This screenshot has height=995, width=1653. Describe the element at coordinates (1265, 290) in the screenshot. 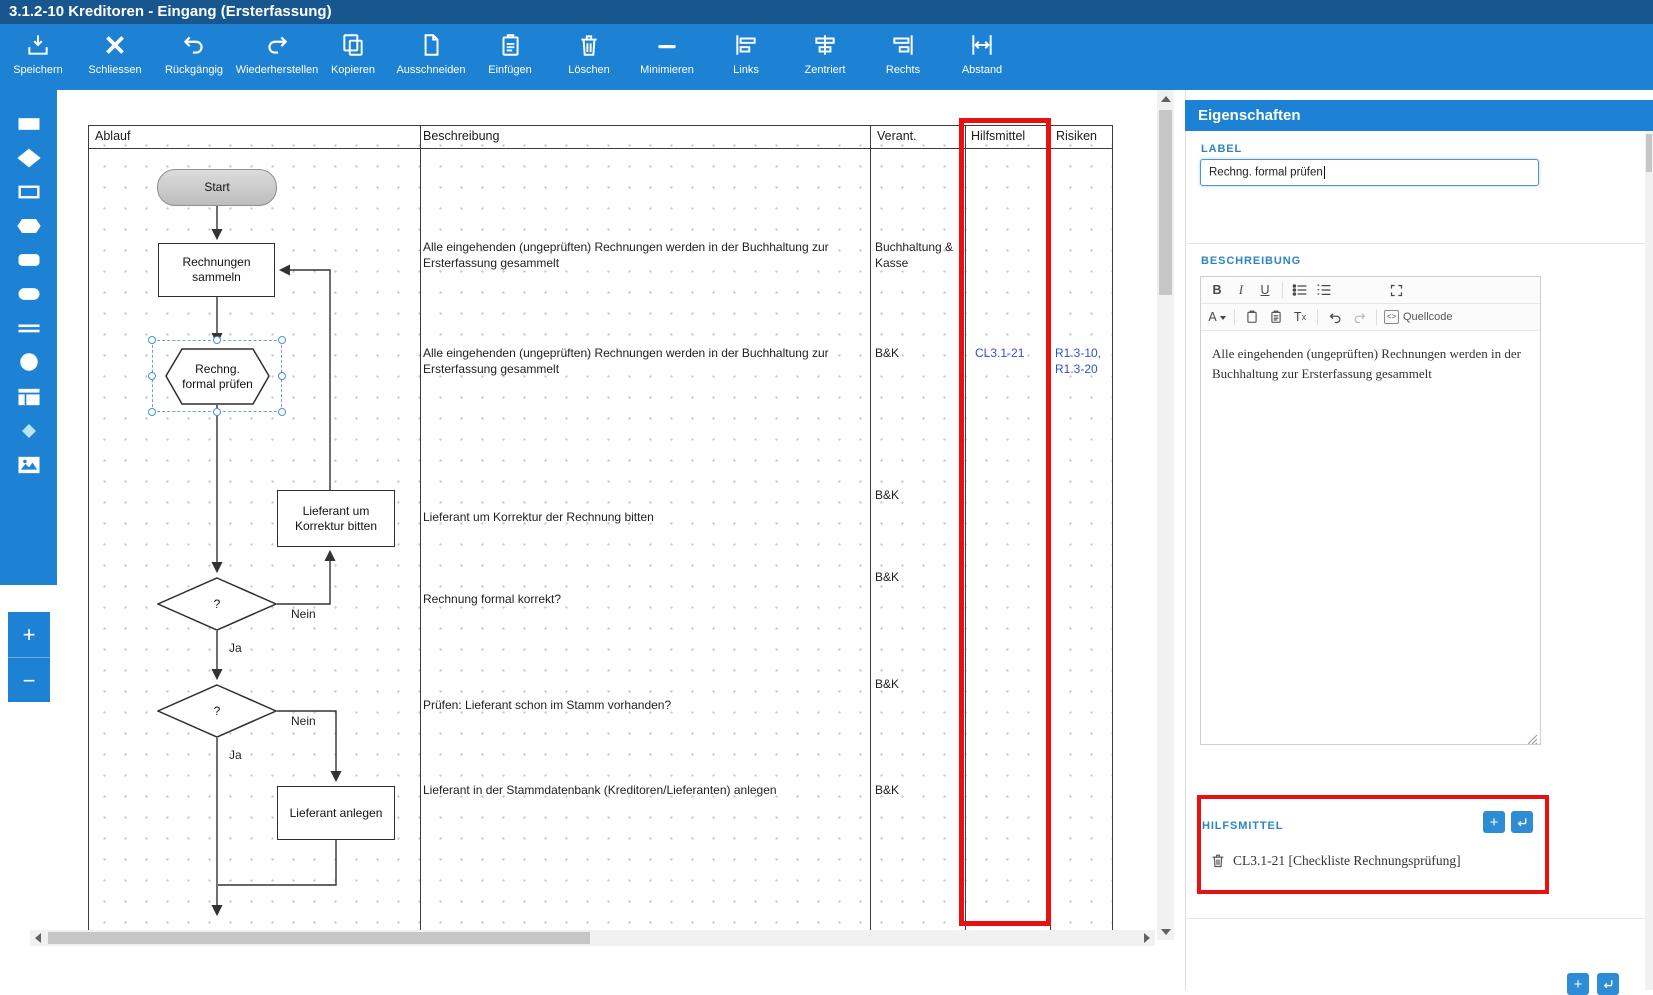

I see `underline-button: U` at that location.